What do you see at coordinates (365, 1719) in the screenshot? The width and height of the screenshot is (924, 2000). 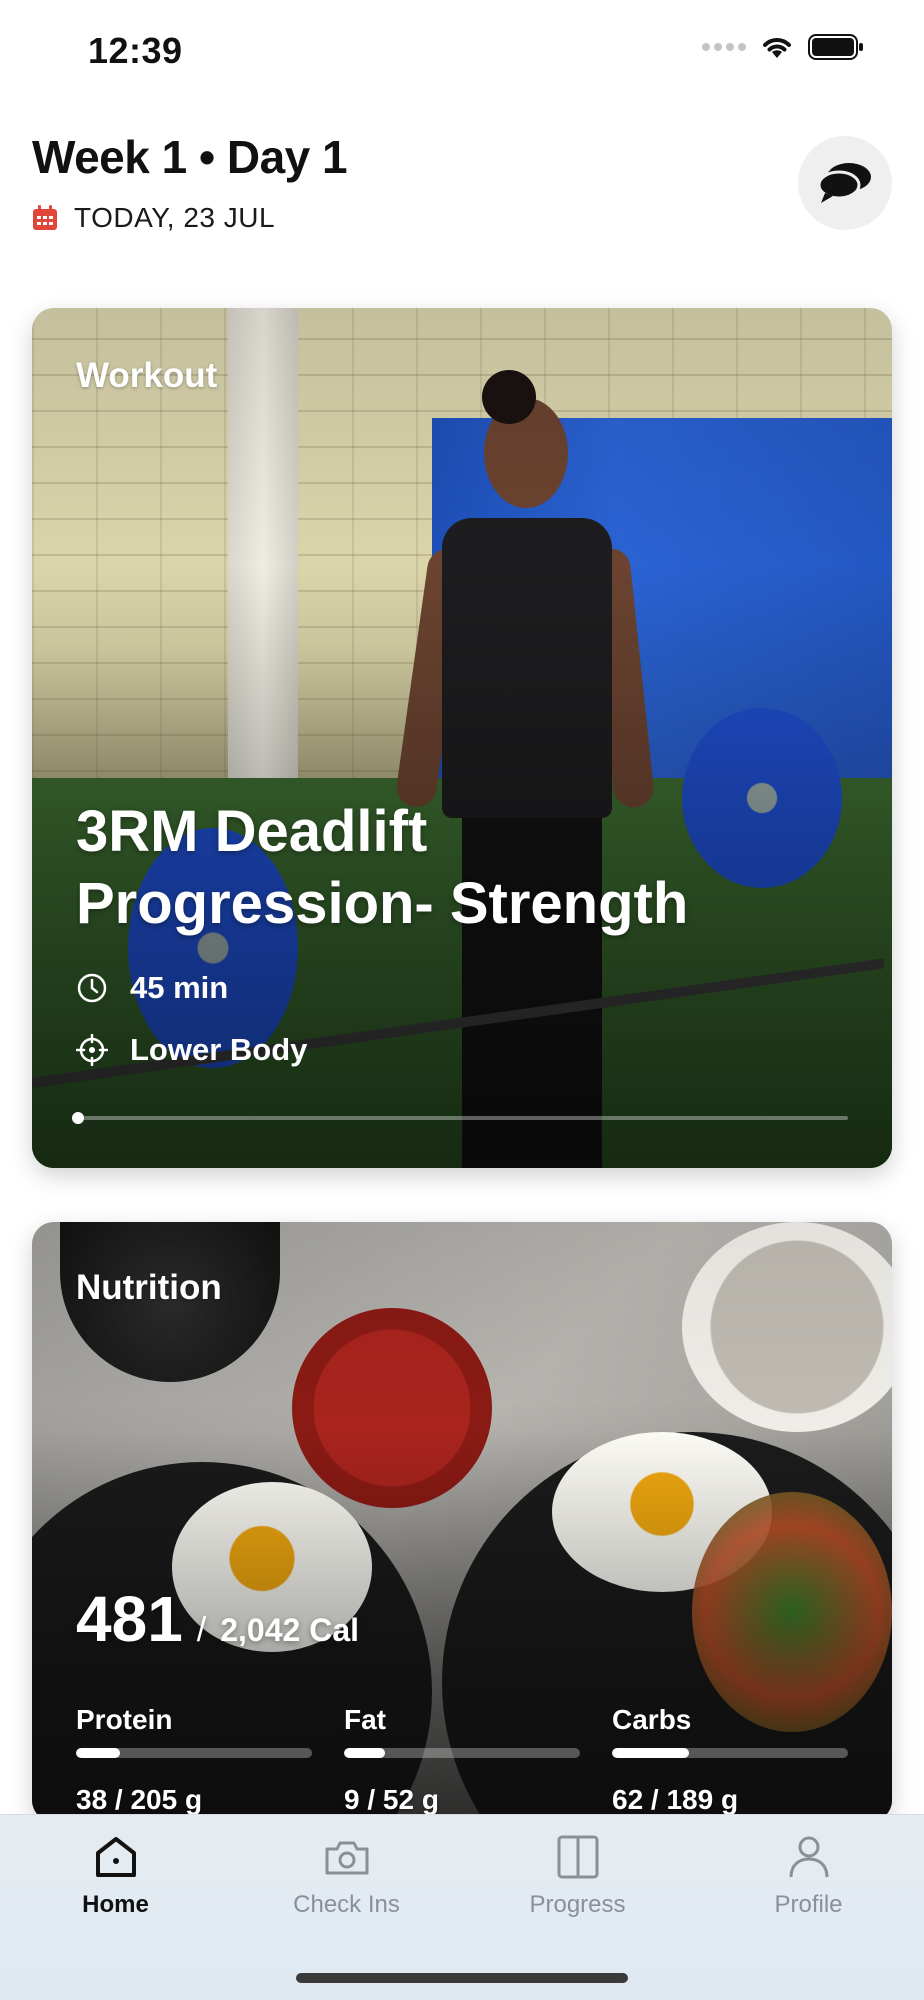 I see `macro-name: Fat` at bounding box center [365, 1719].